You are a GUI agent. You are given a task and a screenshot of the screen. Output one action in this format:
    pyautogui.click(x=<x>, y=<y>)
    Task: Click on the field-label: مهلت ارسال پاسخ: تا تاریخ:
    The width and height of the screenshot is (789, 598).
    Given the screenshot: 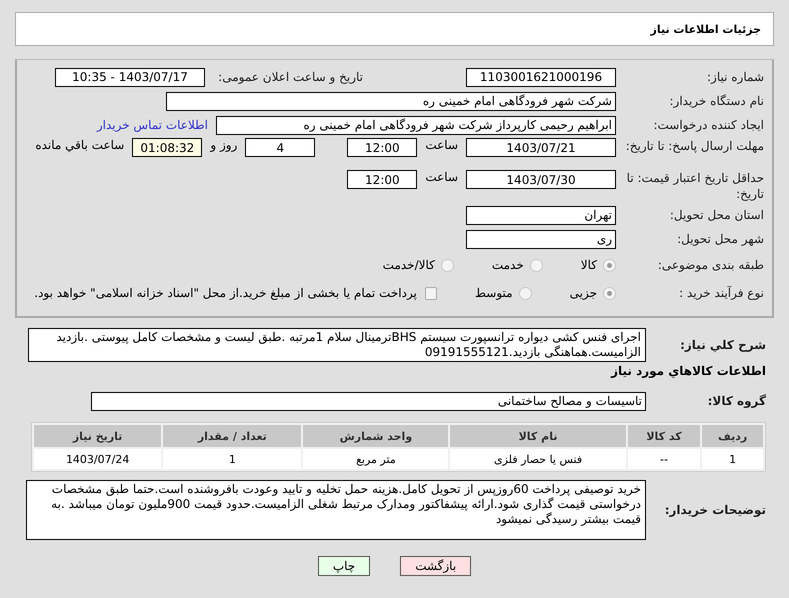 What is the action you would take?
    pyautogui.click(x=694, y=146)
    